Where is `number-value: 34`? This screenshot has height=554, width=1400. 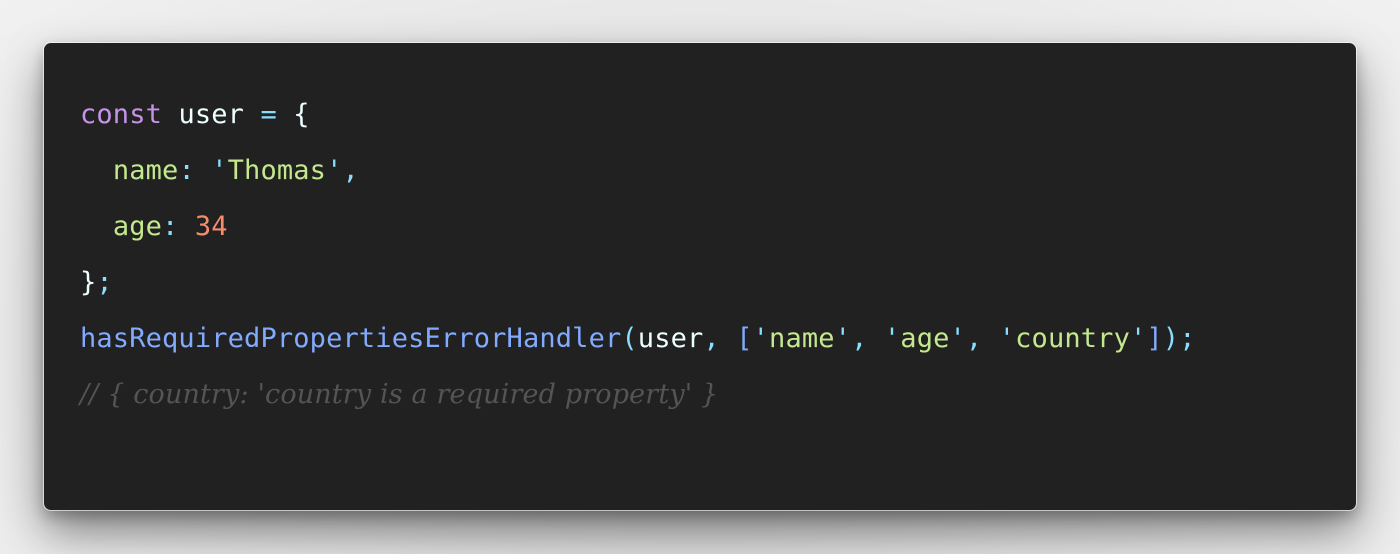 number-value: 34 is located at coordinates (211, 226).